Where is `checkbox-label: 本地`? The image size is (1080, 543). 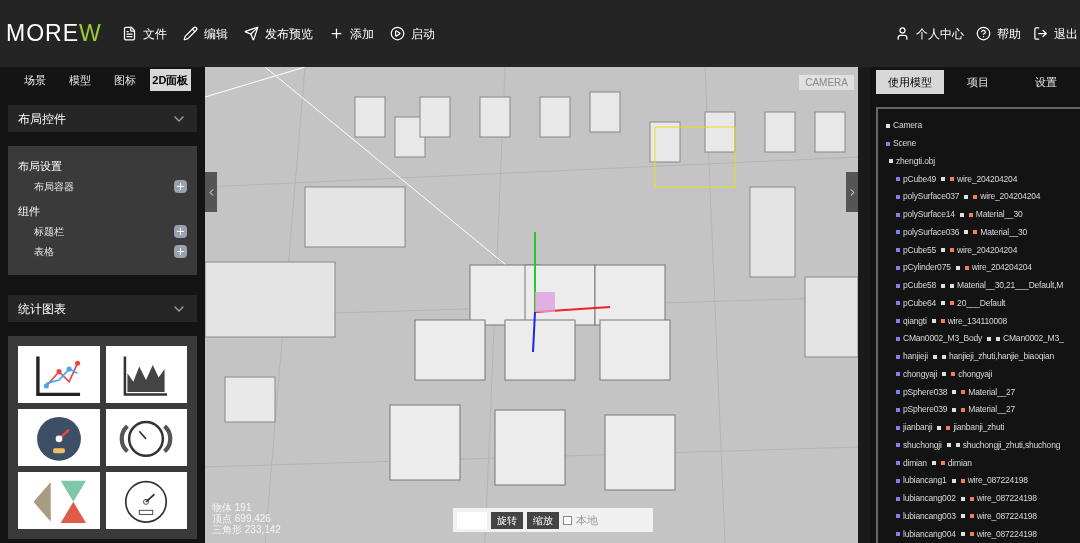
checkbox-label: 本地 is located at coordinates (587, 520).